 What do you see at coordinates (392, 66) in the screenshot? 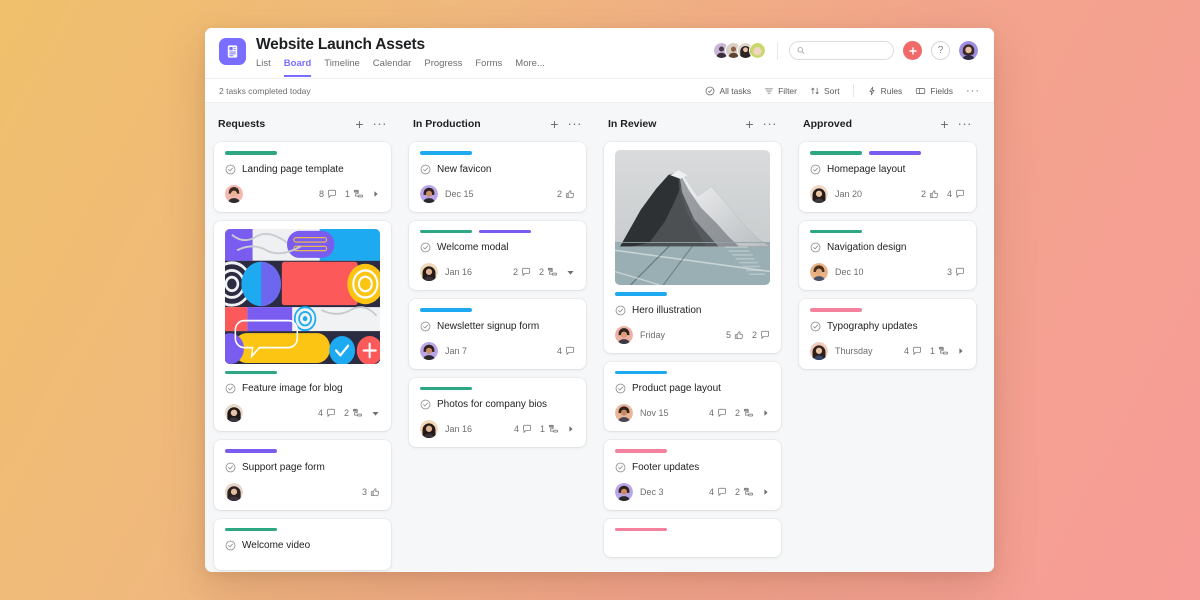
I see `tab-calendar: Calendar` at bounding box center [392, 66].